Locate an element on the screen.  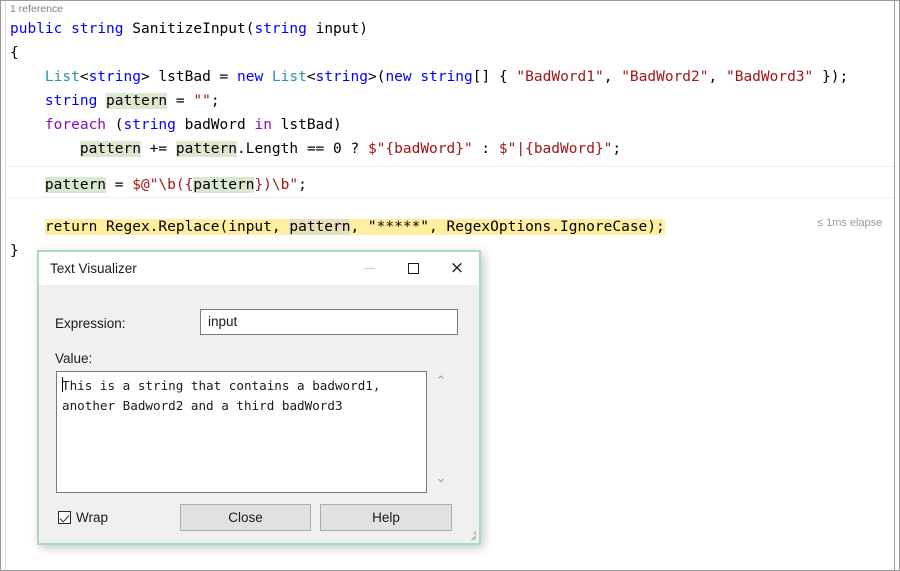
token-interp1: $"{badWord}" is located at coordinates (420, 149).